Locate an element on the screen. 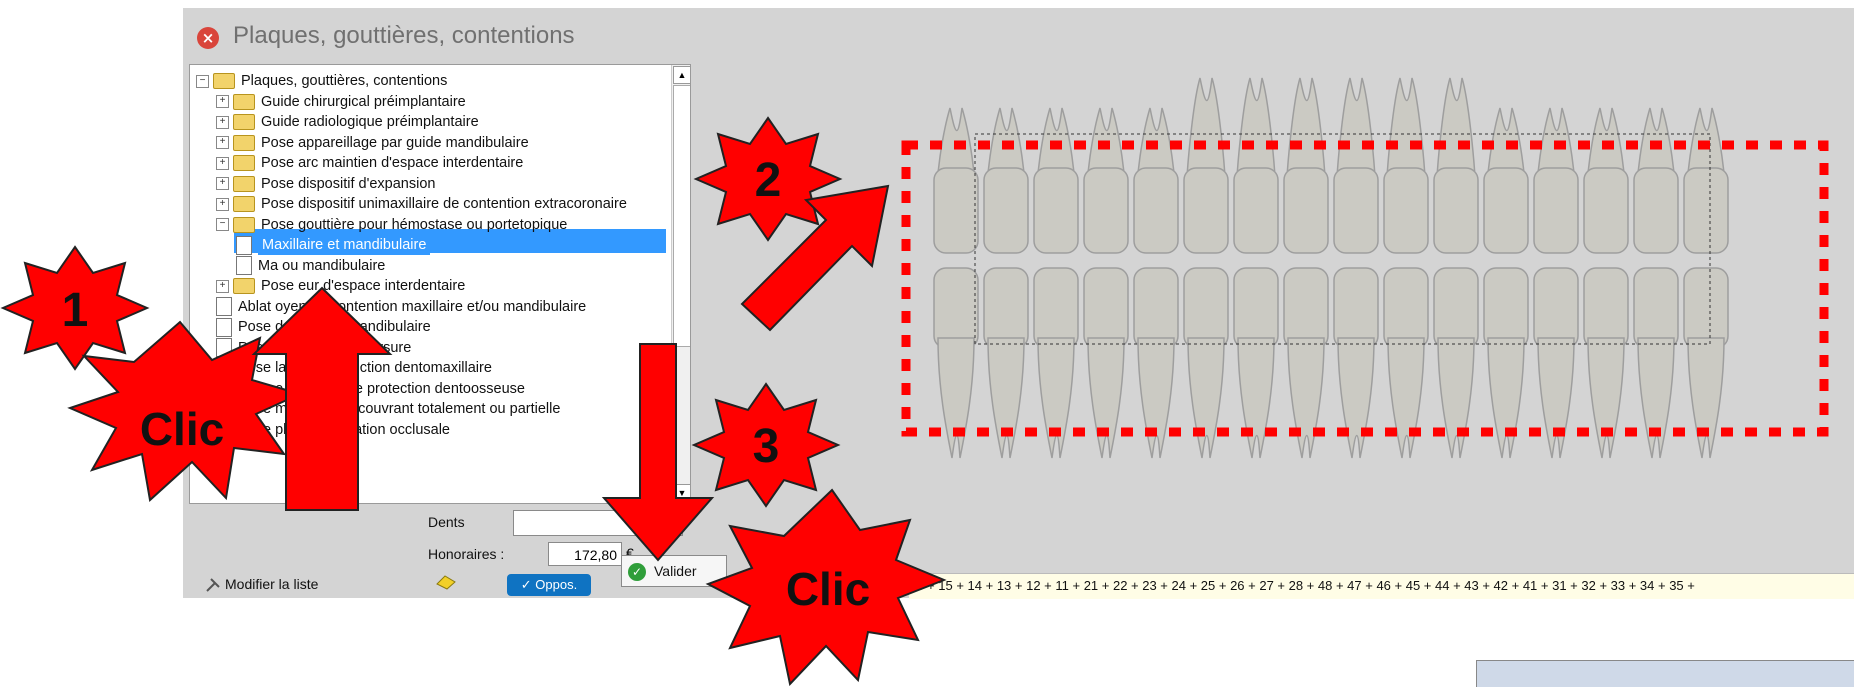 The width and height of the screenshot is (1854, 687). modifier-liste-link: Modifier la liste is located at coordinates (261, 584).